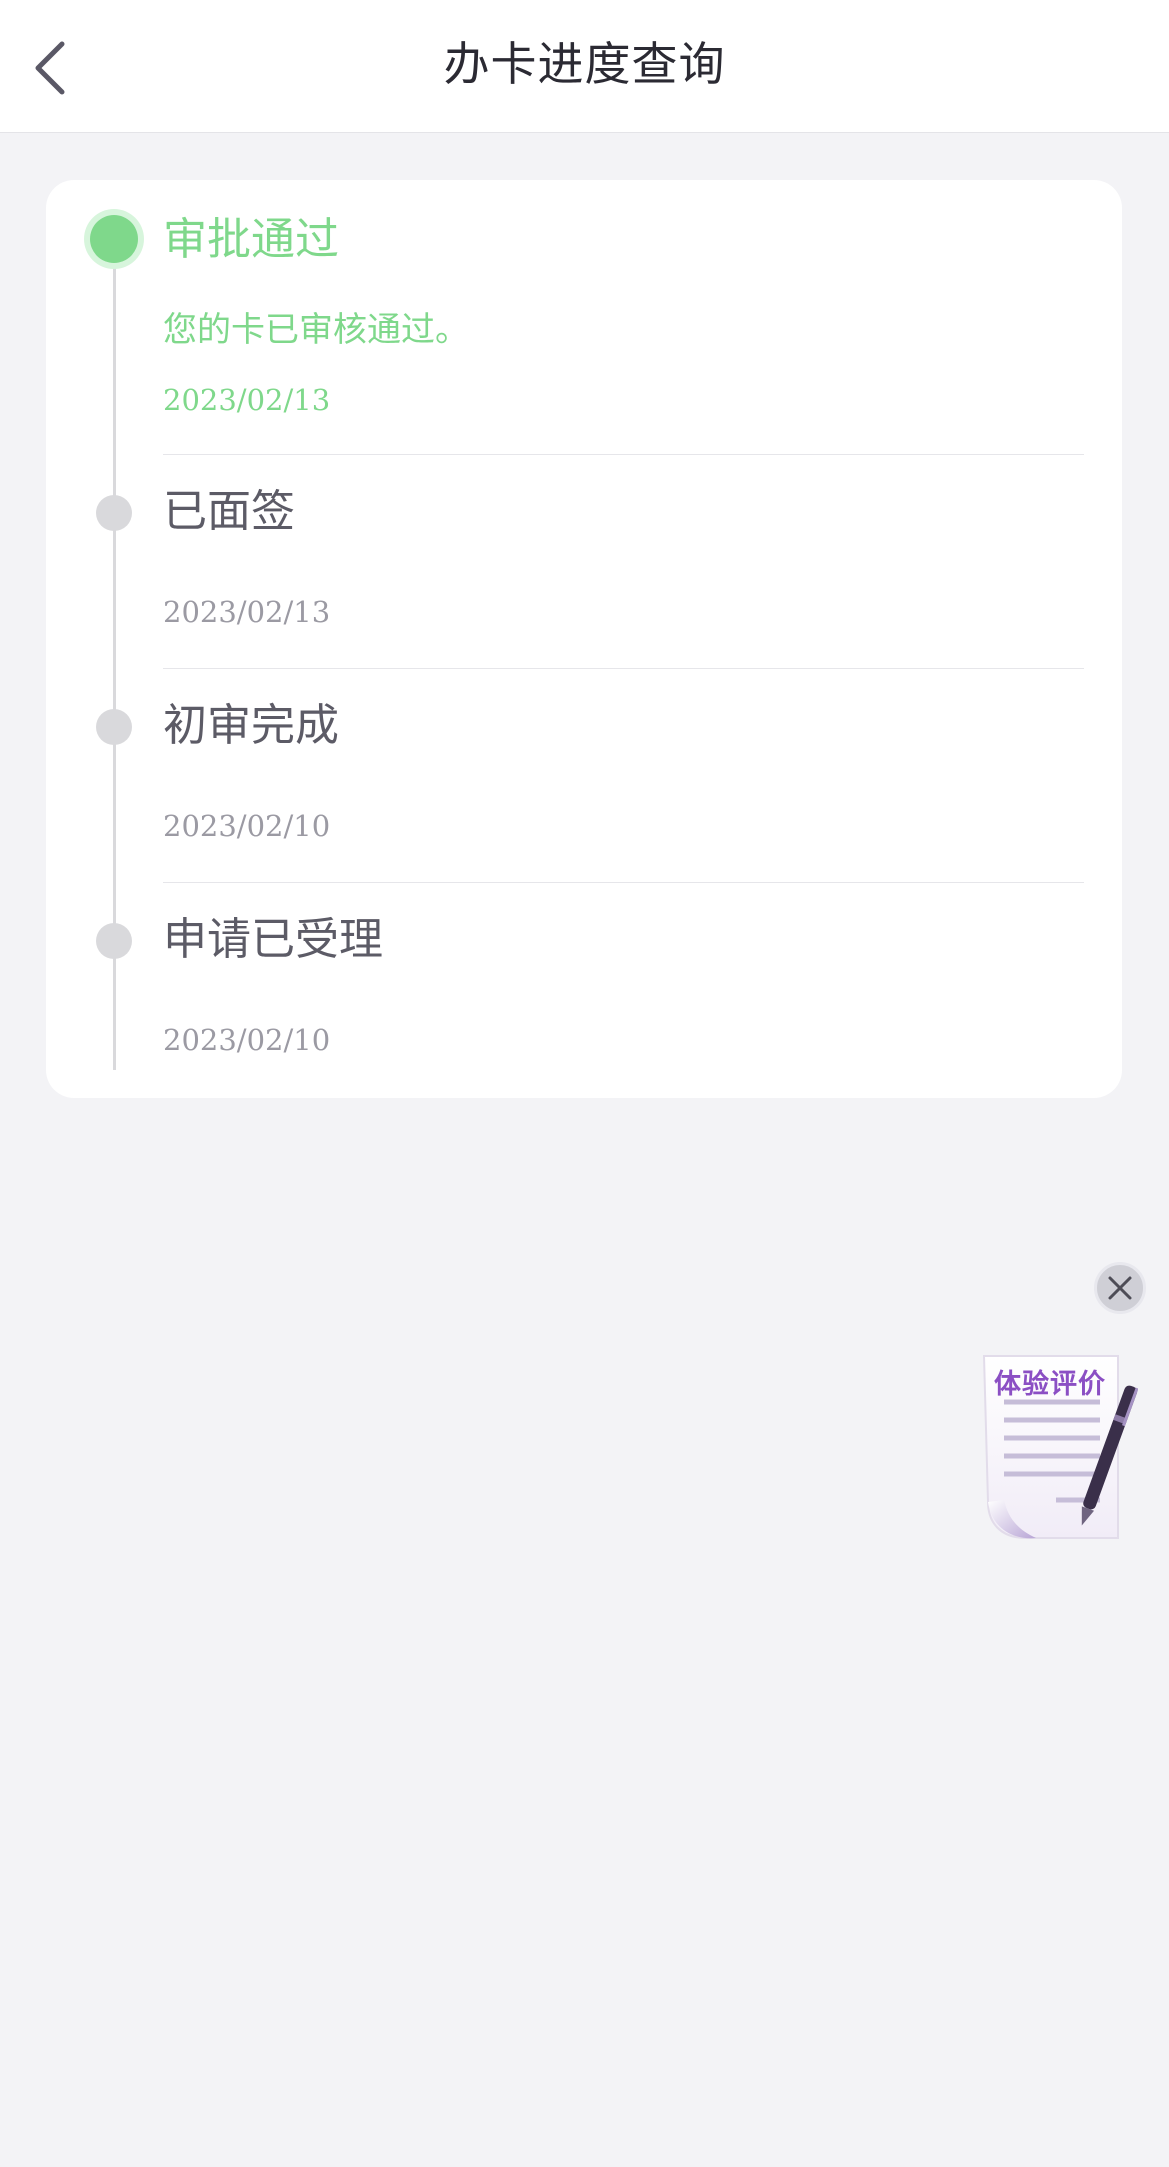 The height and width of the screenshot is (2167, 1169). I want to click on timeline-step-approved: 审批通过 您的卡已审核通过。 2023/02/13, so click(584, 318).